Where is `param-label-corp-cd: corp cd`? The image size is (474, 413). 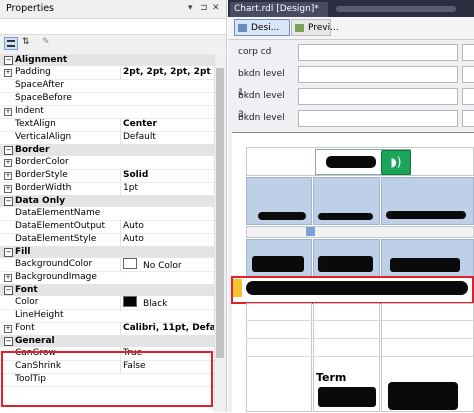
param-label-corp-cd: corp cd is located at coordinates (255, 52).